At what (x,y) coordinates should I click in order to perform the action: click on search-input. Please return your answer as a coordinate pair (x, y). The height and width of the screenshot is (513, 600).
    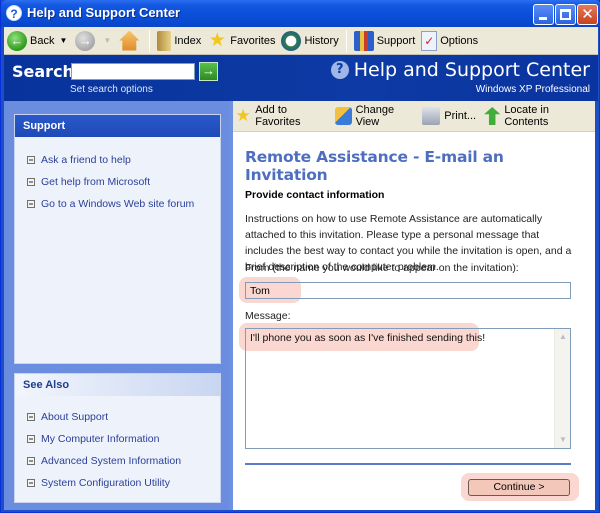
    Looking at the image, I should click on (133, 71).